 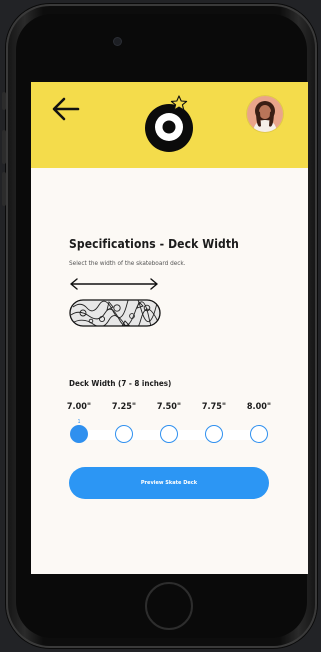 I want to click on arrow-left-icon, so click(x=66, y=109).